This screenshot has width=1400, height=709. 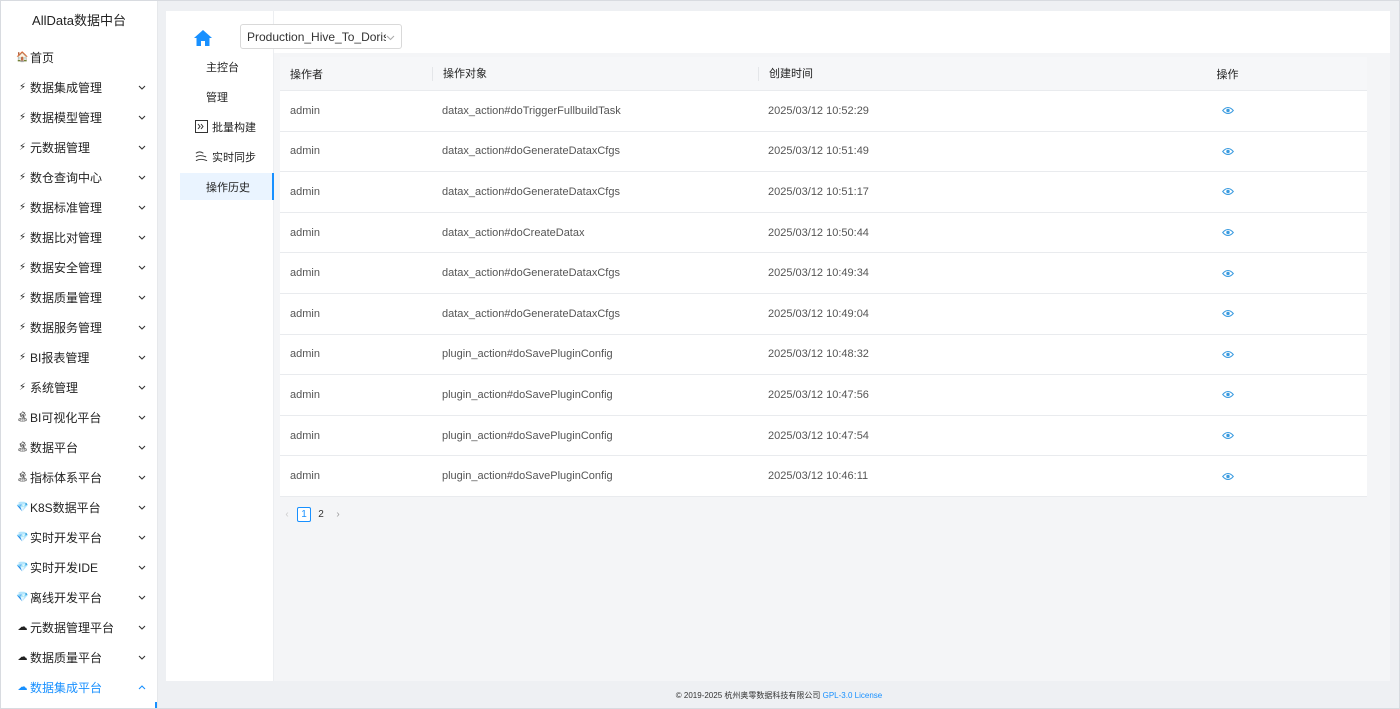 I want to click on sidebar-item: ⚡ 数据集成管理, so click(x=79, y=87).